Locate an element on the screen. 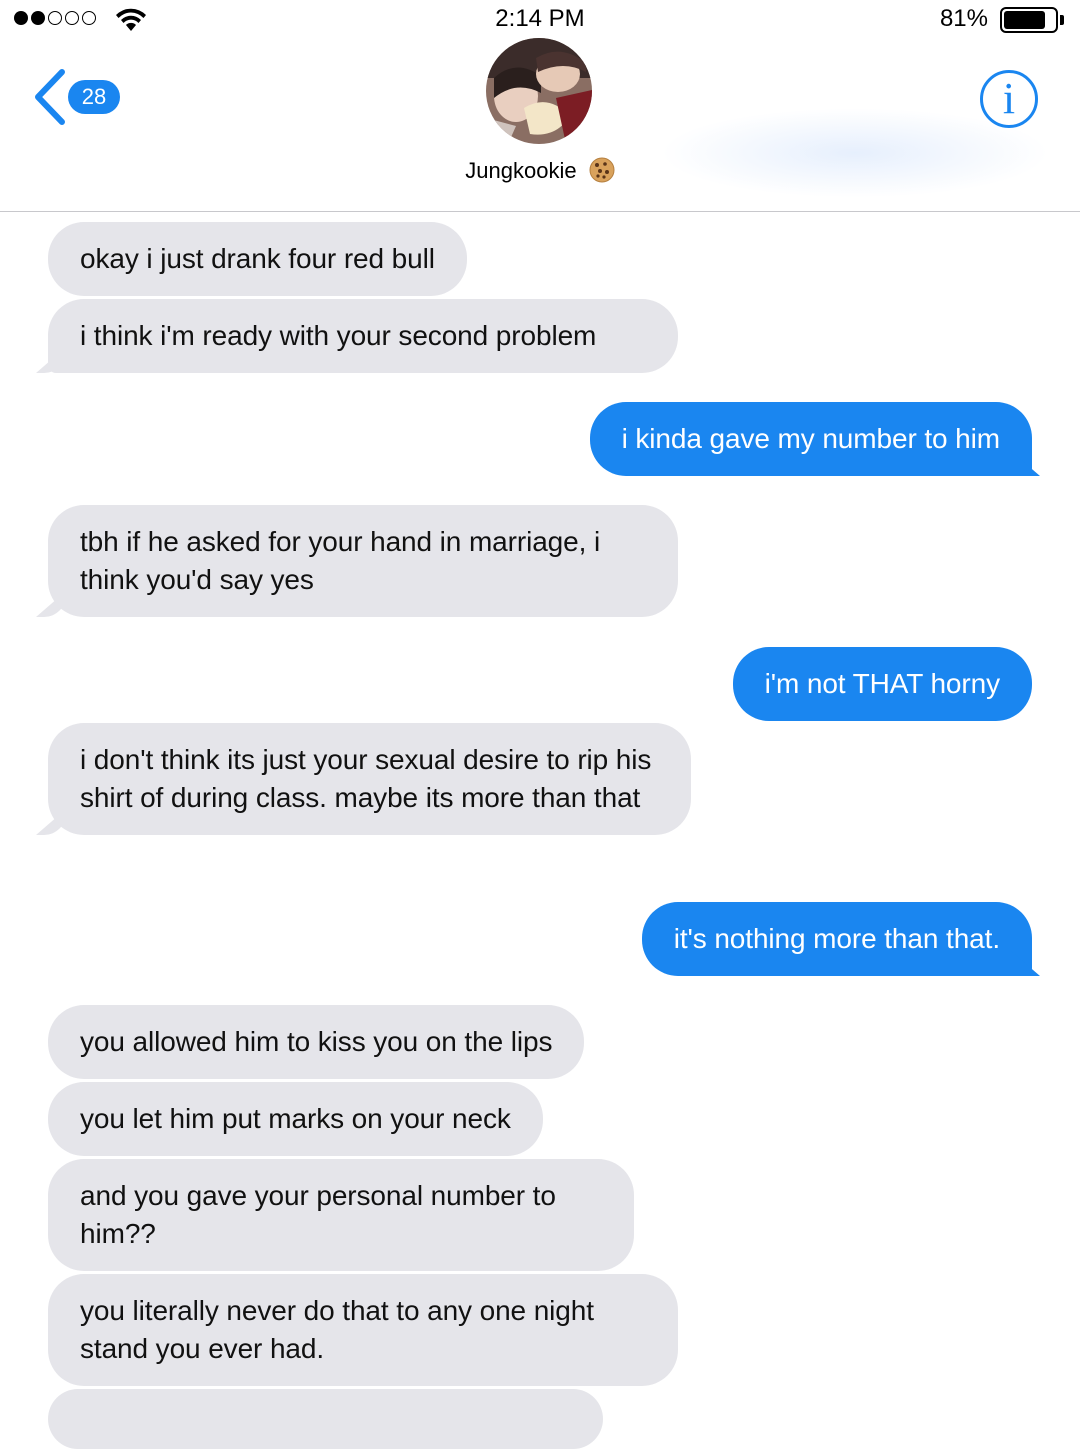  message-bubble-incoming: you allowed him to kiss you on the lips is located at coordinates (316, 1042).